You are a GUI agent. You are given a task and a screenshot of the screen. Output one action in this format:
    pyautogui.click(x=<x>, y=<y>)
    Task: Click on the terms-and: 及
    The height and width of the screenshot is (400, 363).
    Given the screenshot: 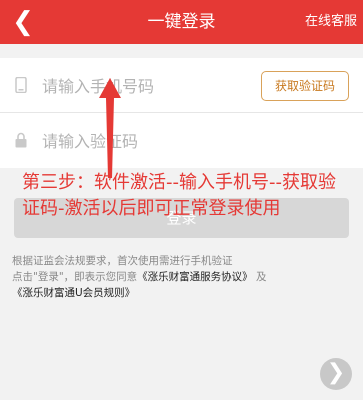 What is the action you would take?
    pyautogui.click(x=261, y=277)
    